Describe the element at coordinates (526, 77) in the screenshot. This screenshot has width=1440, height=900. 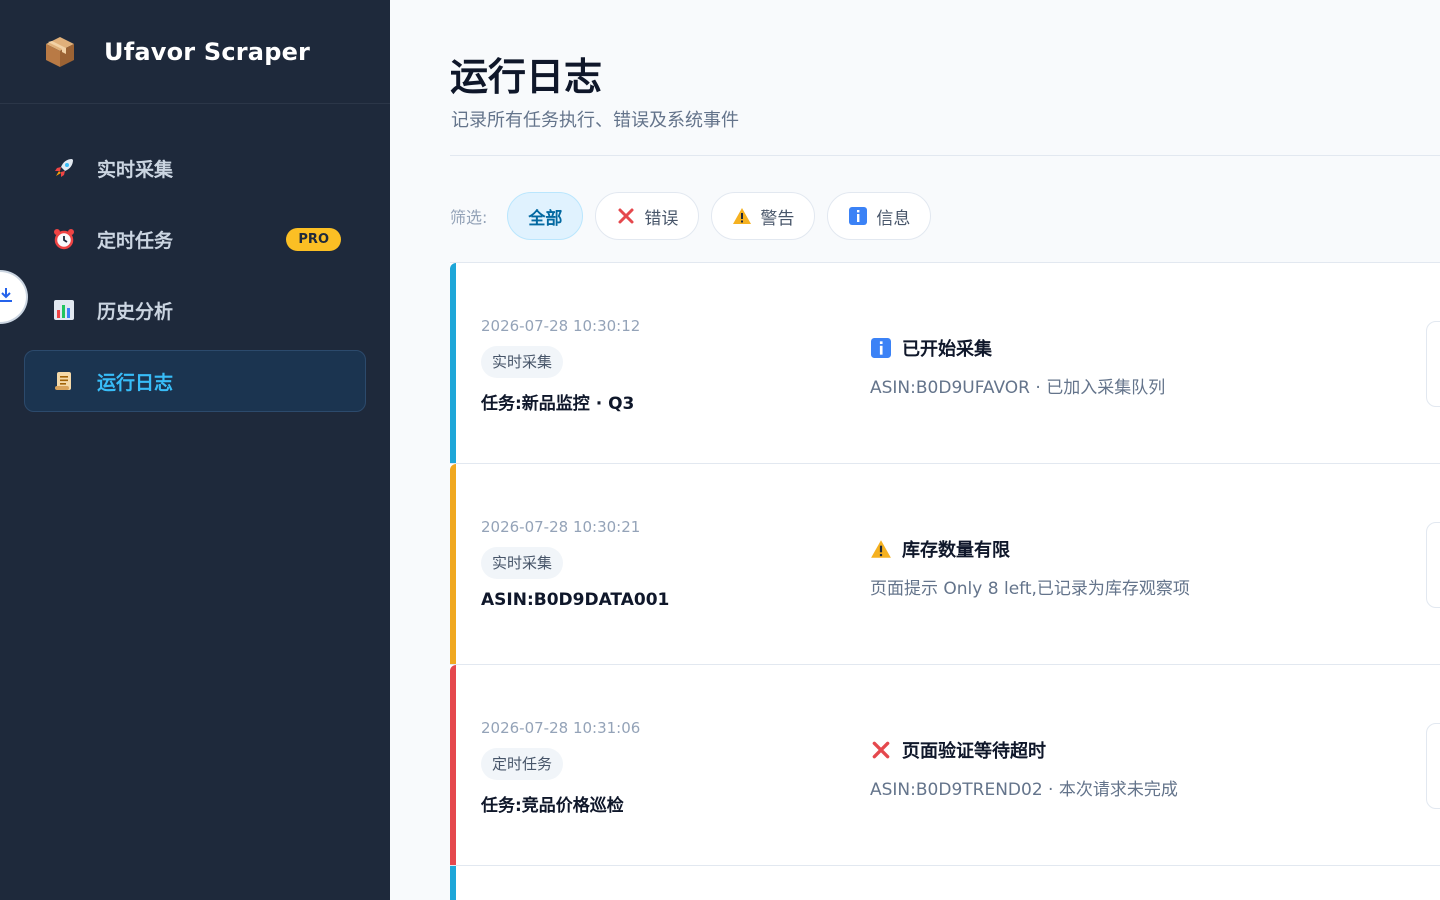
I see `page-title: 运行日志` at that location.